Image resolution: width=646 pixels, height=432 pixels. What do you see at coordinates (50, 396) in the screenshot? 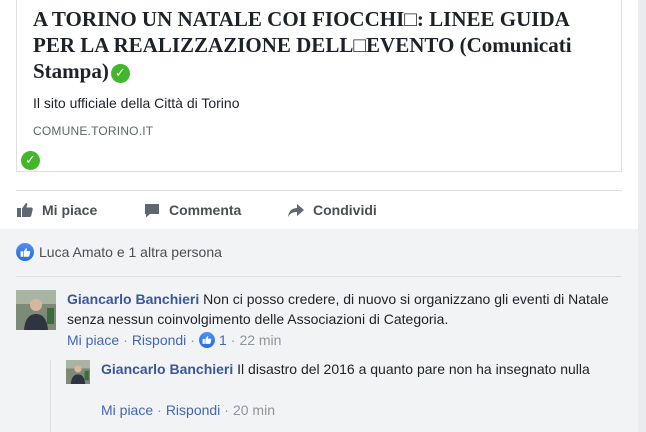
I see `reply-thread-line` at bounding box center [50, 396].